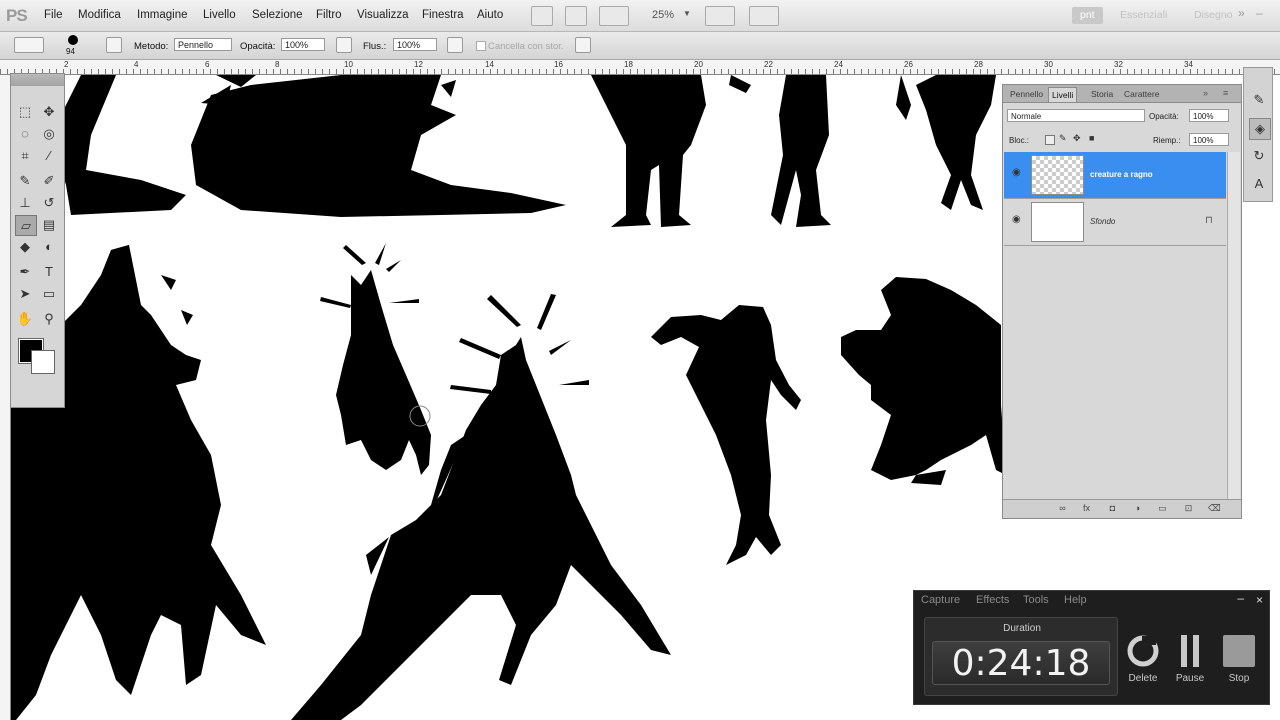  Describe the element at coordinates (1102, 94) in the screenshot. I see `tab-storia: Storia` at that location.